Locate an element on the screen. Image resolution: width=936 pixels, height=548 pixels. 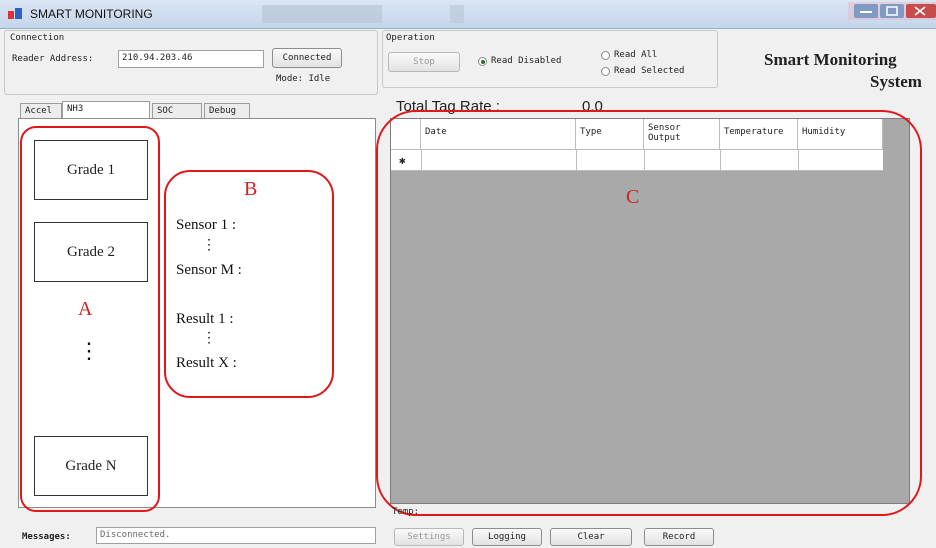
record-button: Record is located at coordinates (679, 537).